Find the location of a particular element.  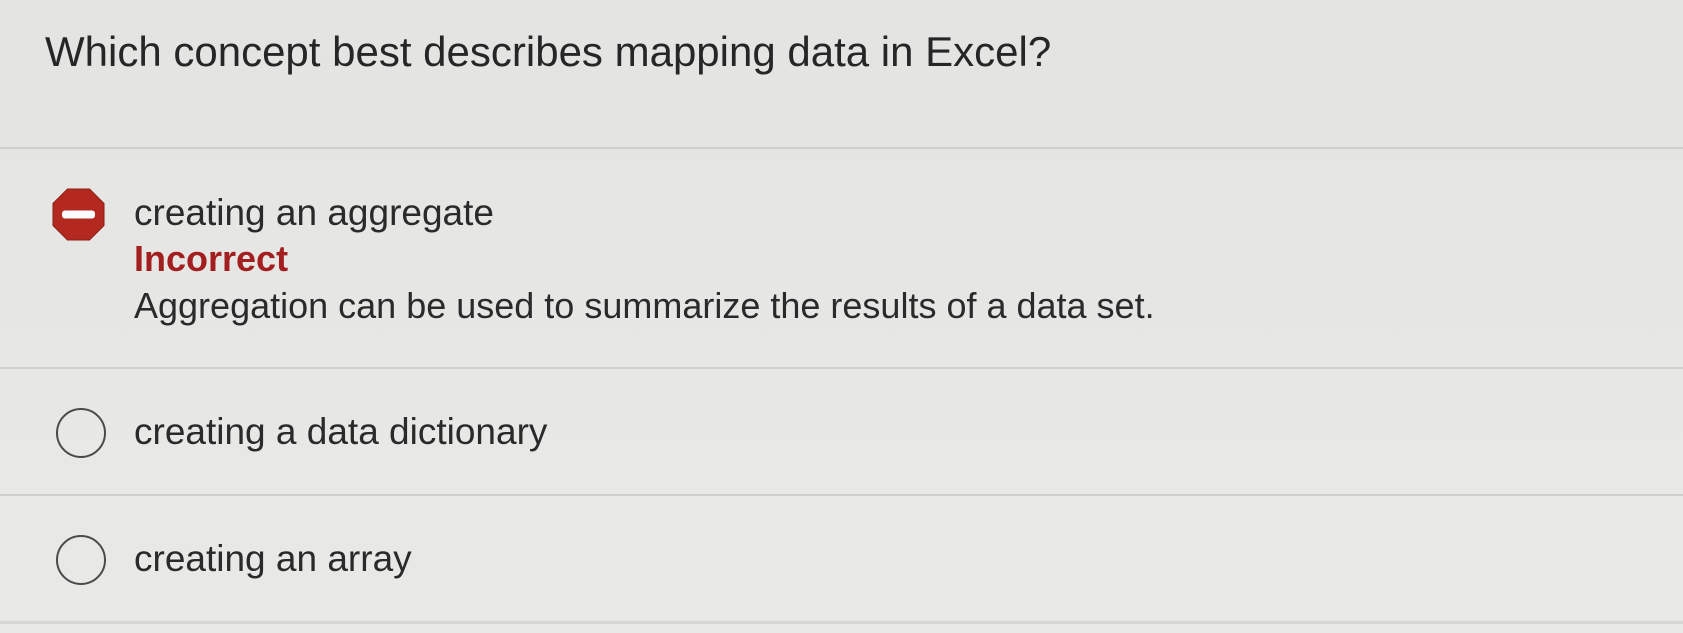

option-label: creating an aggregate is located at coordinates (314, 212).